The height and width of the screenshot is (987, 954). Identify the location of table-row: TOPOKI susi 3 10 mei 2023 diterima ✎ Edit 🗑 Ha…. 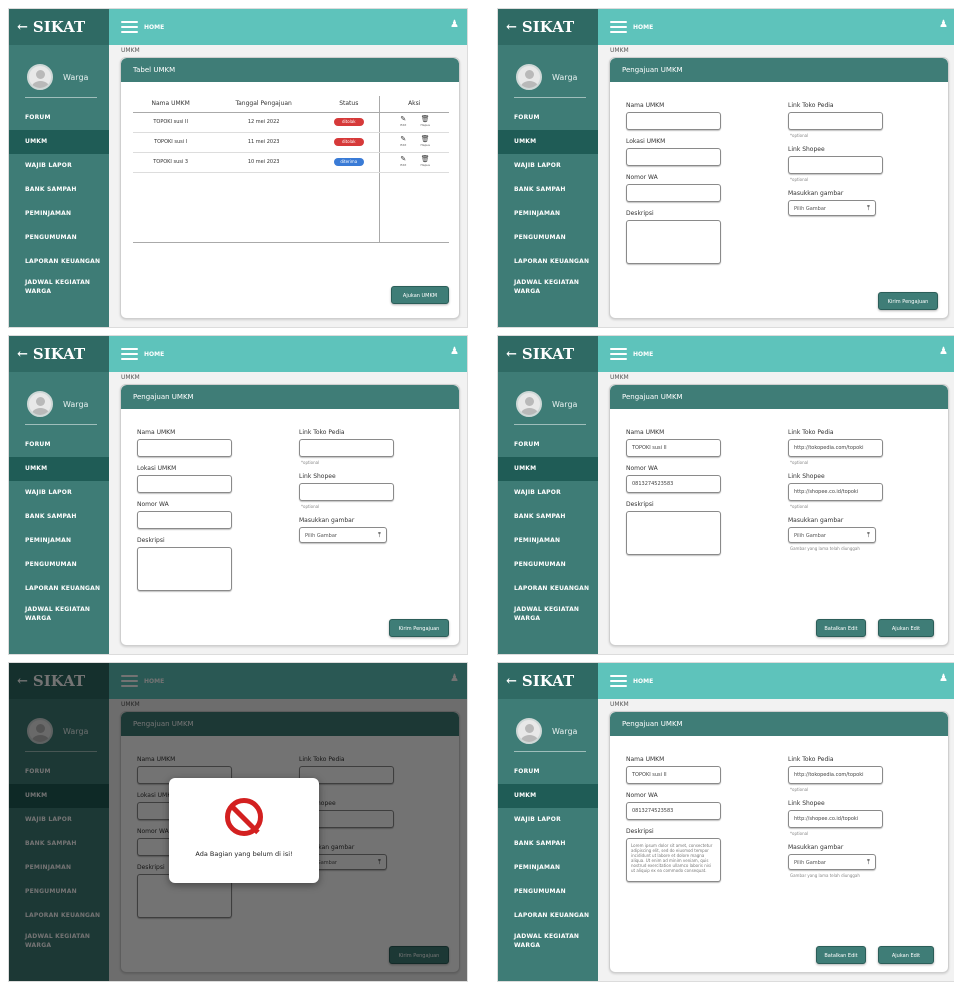
(291, 162).